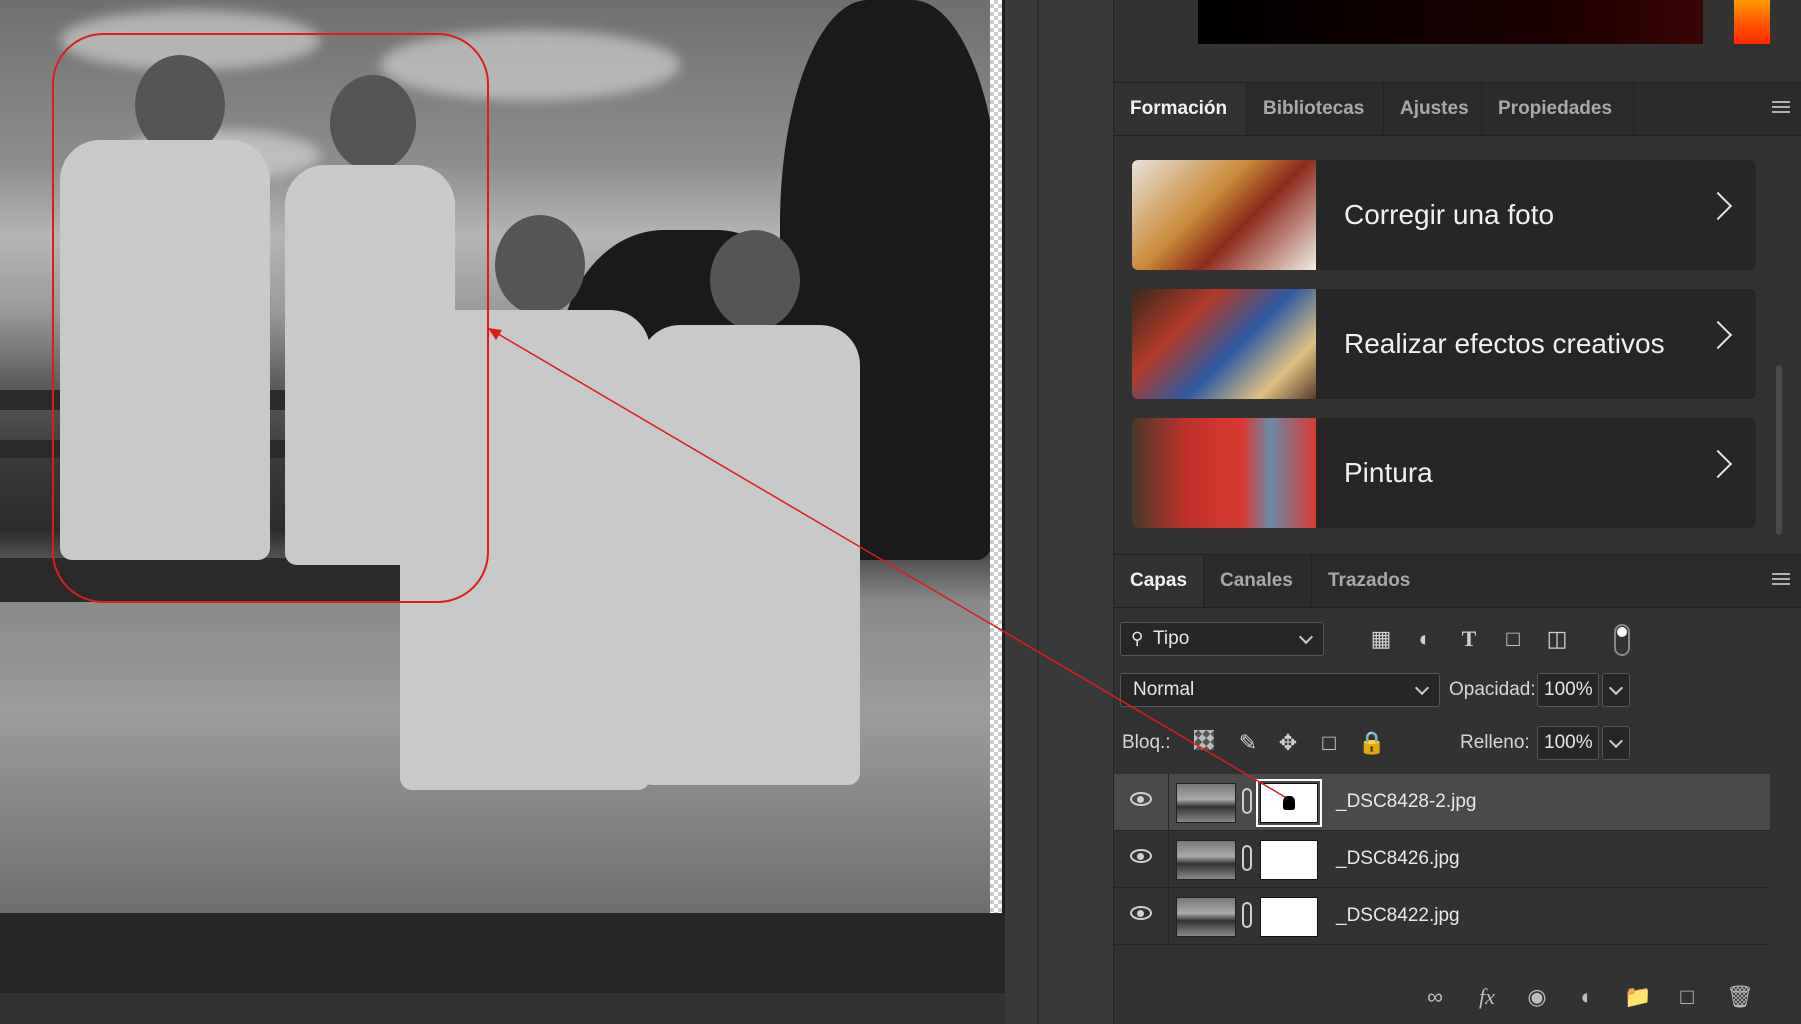 The width and height of the screenshot is (1801, 1024). I want to click on lock-image-pixels-icon: ✎, so click(1248, 743).